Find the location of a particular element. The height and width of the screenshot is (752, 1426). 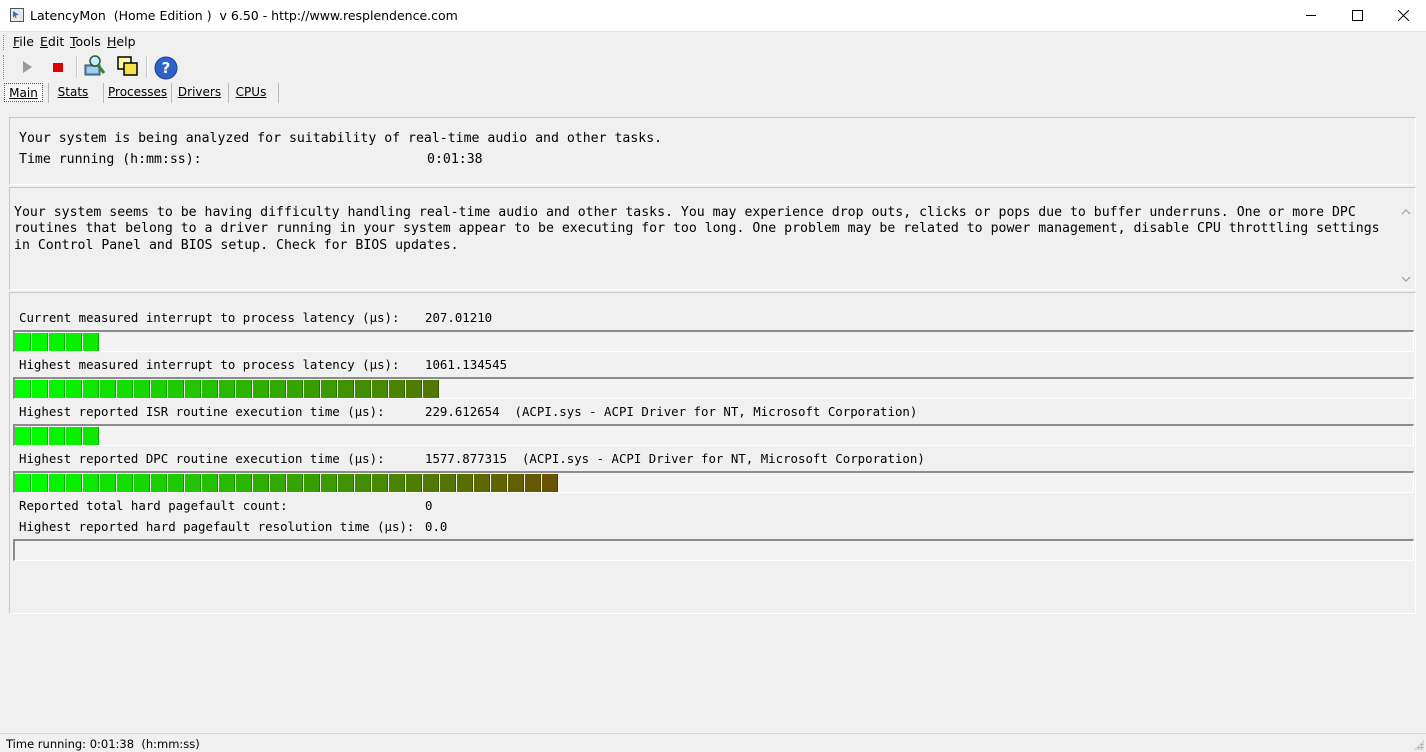

status-bar-text: Time running: 0:01:38 (h:mm:ss) is located at coordinates (103, 744).